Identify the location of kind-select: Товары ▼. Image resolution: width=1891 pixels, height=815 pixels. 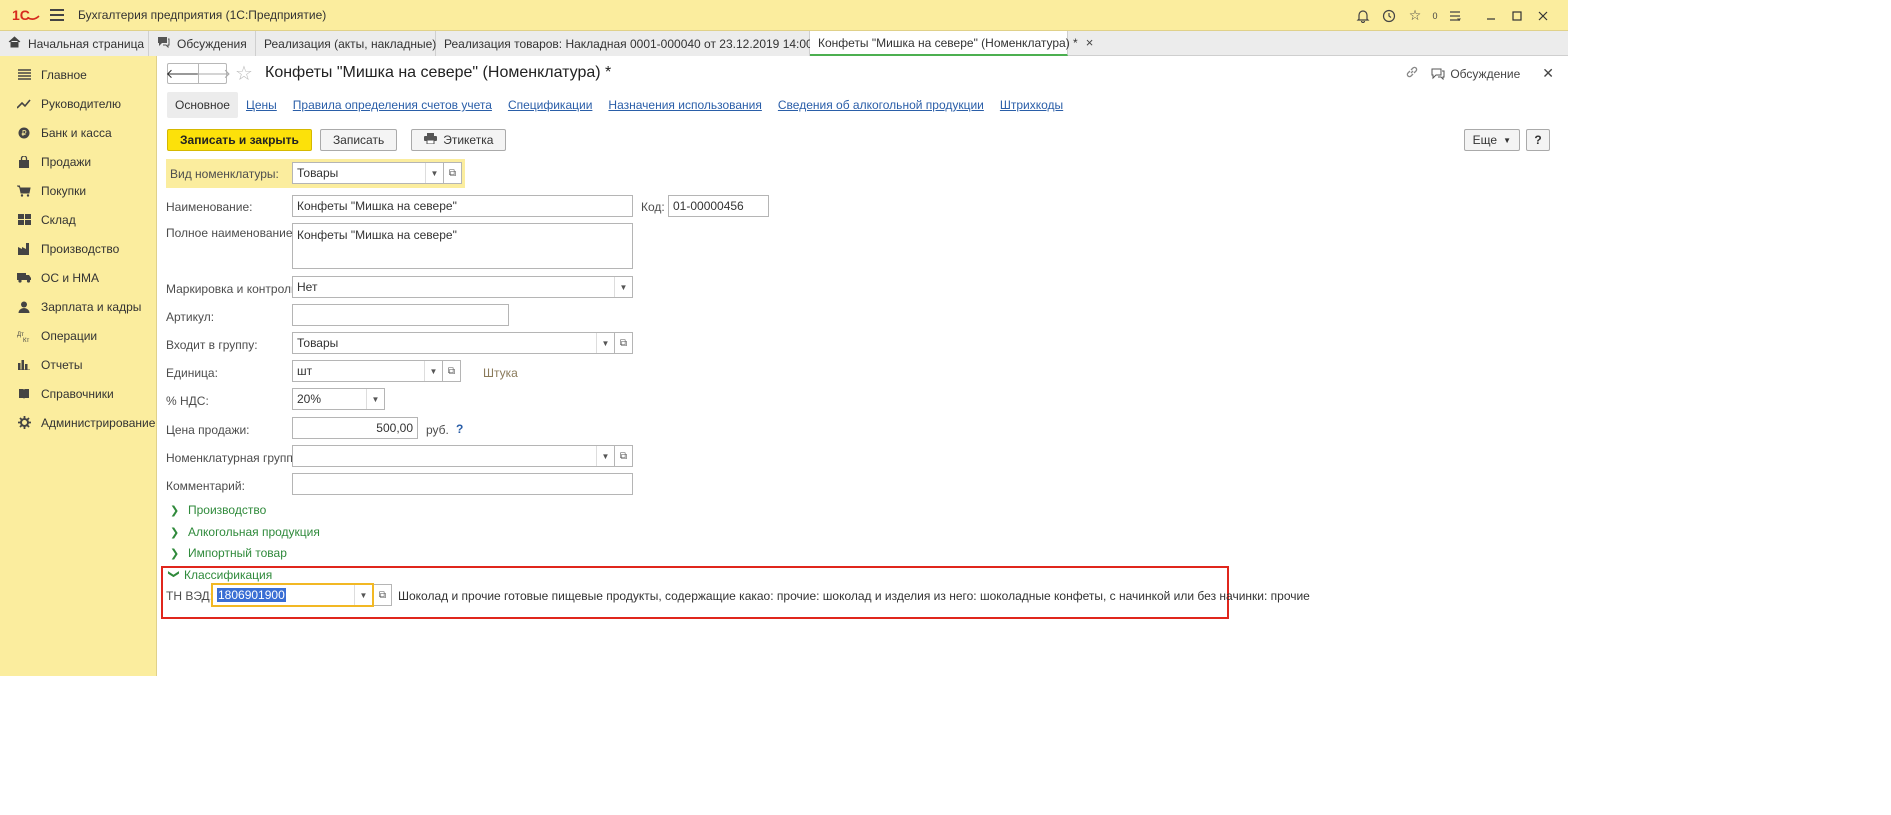
(368, 173).